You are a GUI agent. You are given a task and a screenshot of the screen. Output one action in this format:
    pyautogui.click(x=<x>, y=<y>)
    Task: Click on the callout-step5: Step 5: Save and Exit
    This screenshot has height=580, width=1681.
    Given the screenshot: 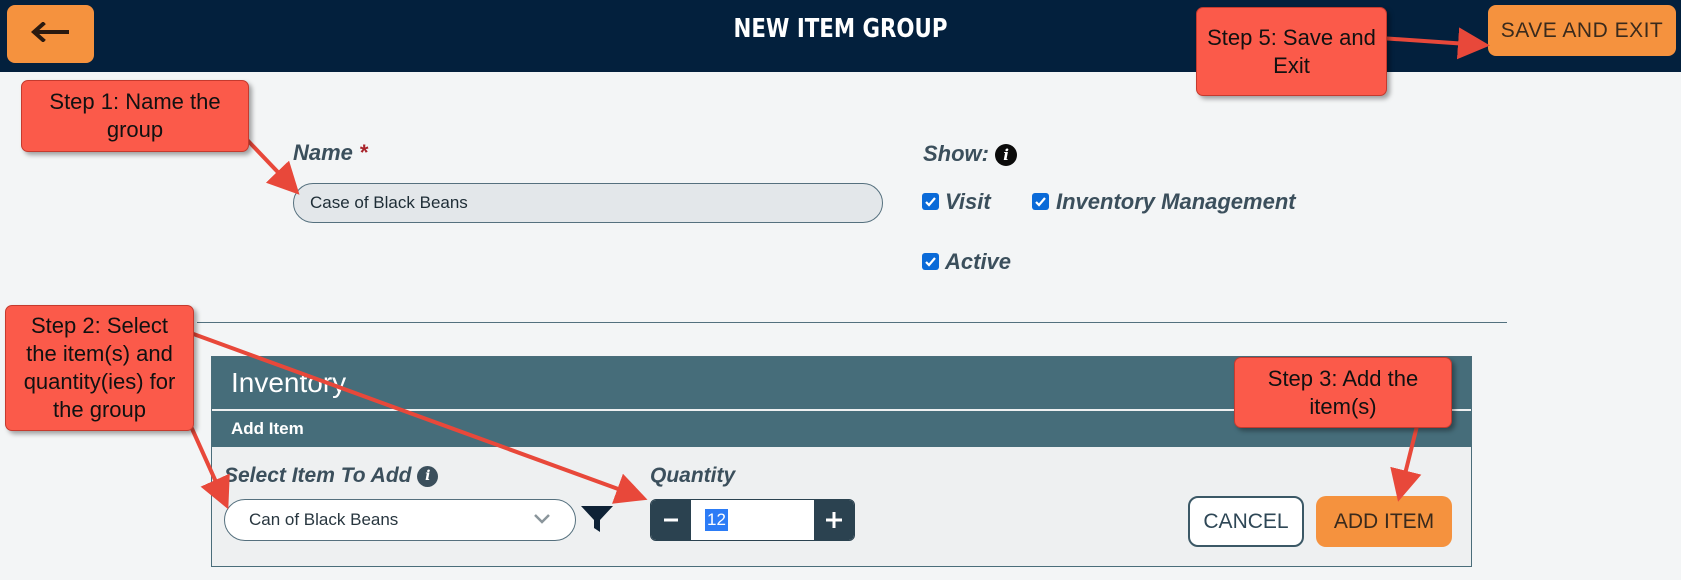 What is the action you would take?
    pyautogui.click(x=1291, y=51)
    